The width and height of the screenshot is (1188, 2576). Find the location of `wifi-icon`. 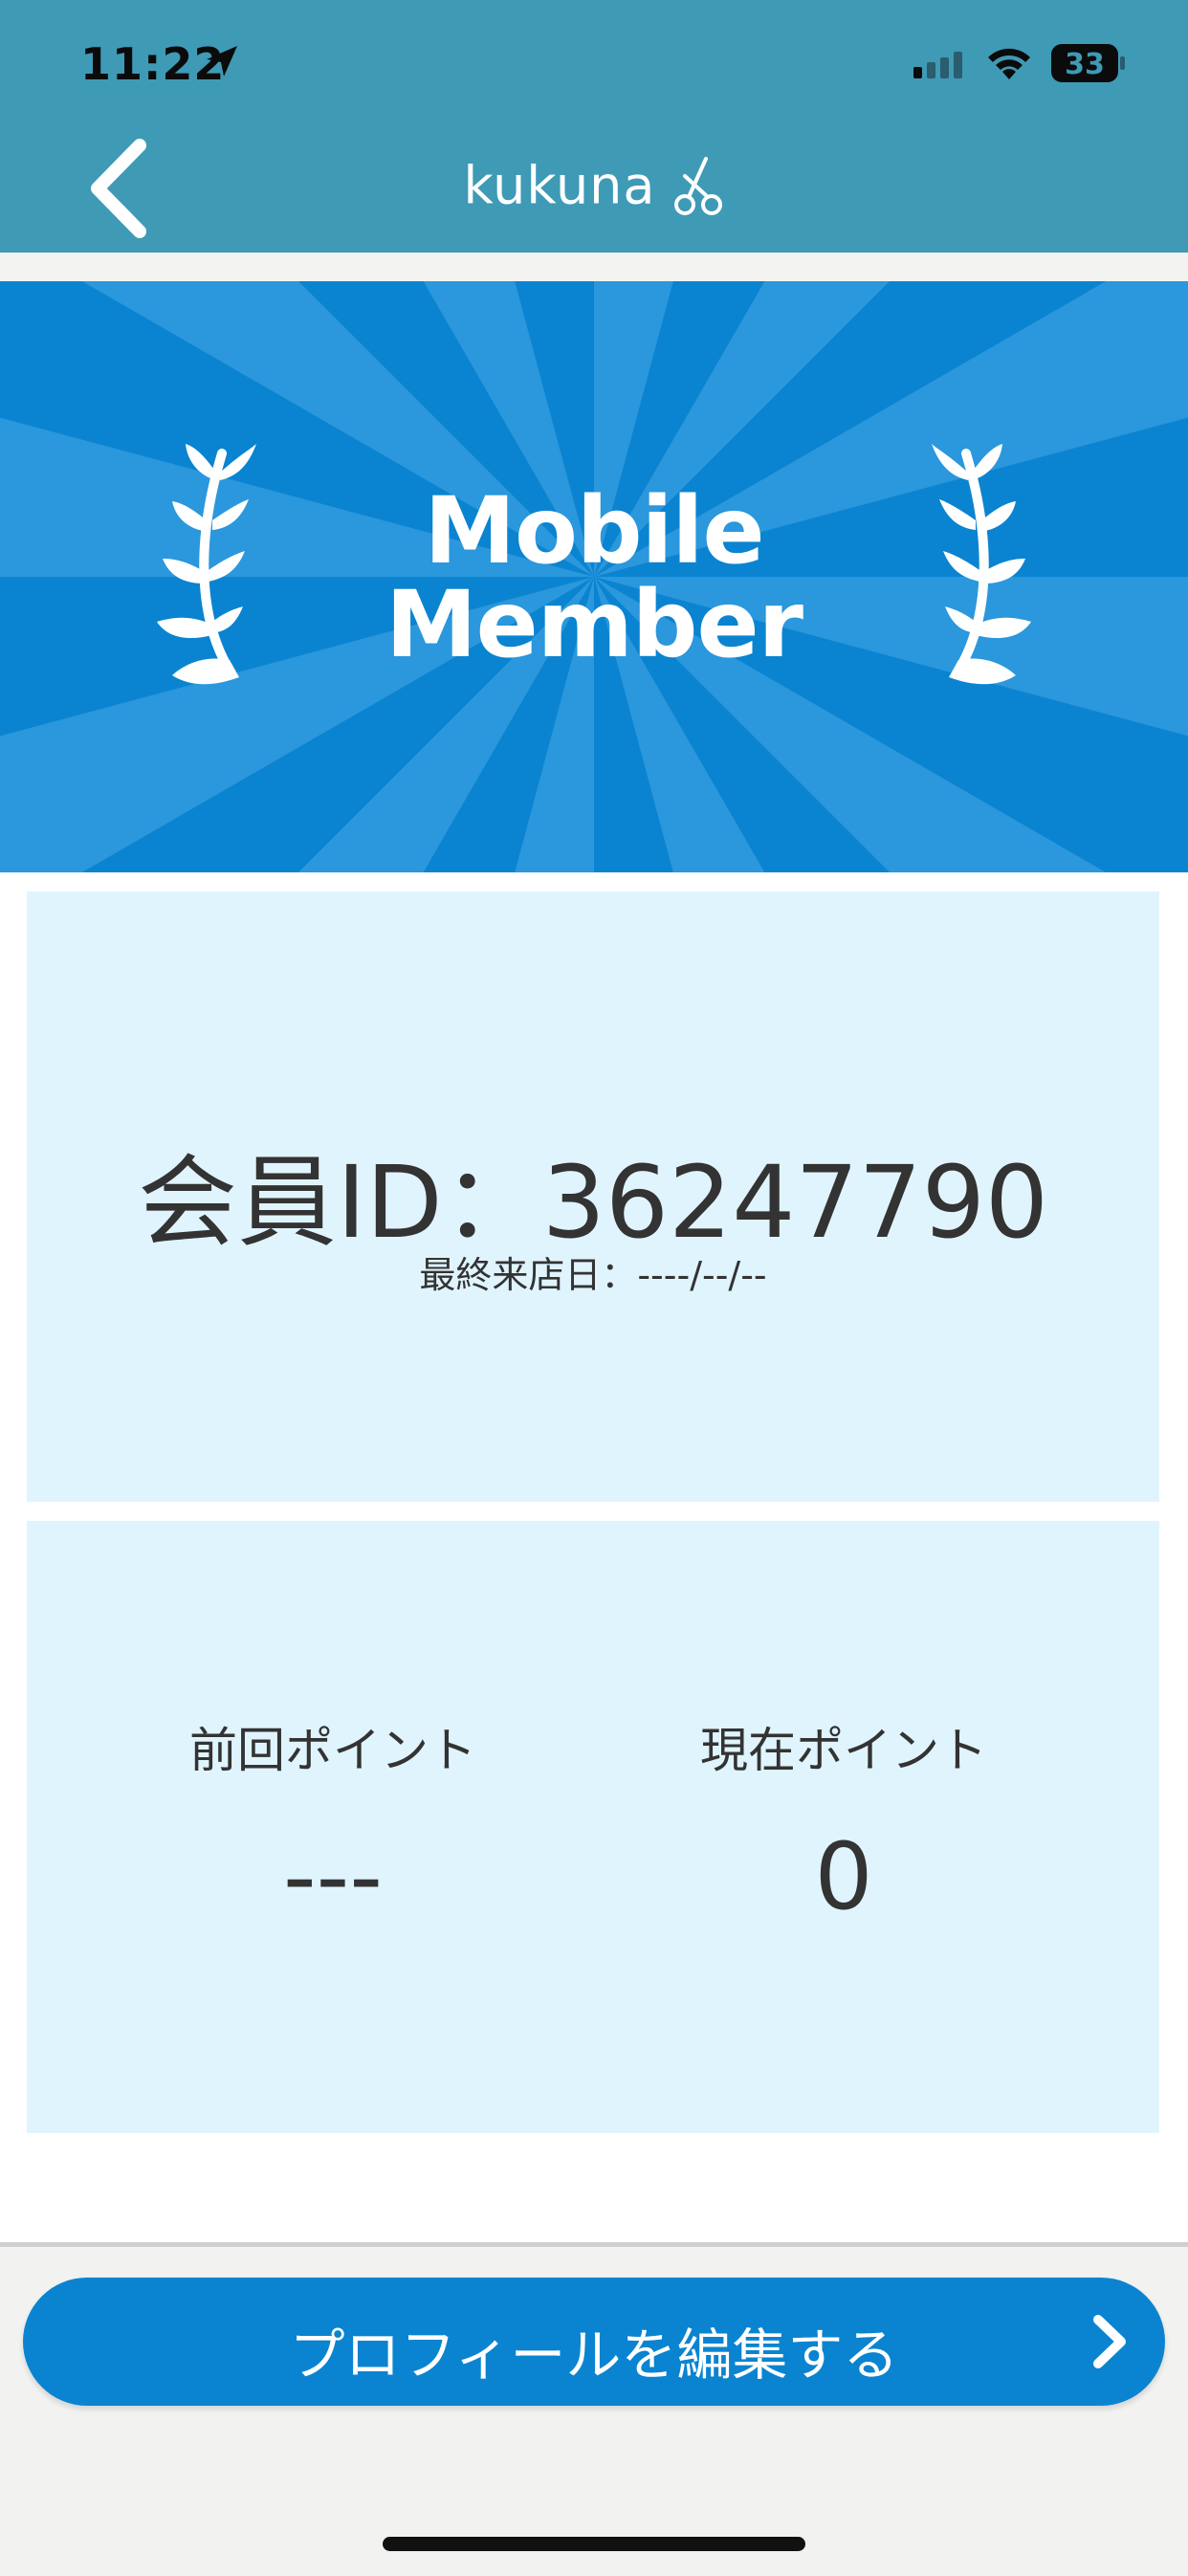

wifi-icon is located at coordinates (1009, 63).